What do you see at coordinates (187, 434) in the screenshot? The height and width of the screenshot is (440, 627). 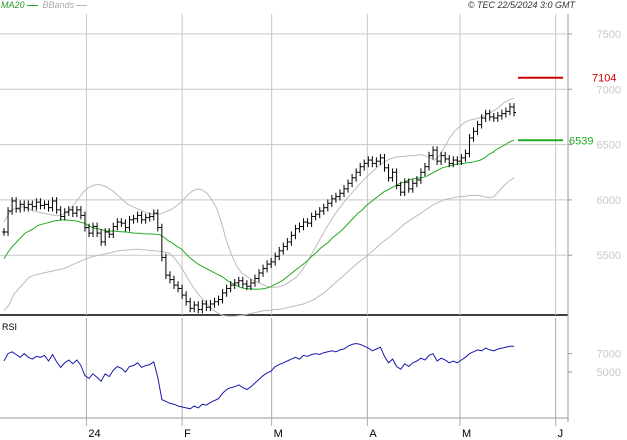 I see `x-tick-label: F` at bounding box center [187, 434].